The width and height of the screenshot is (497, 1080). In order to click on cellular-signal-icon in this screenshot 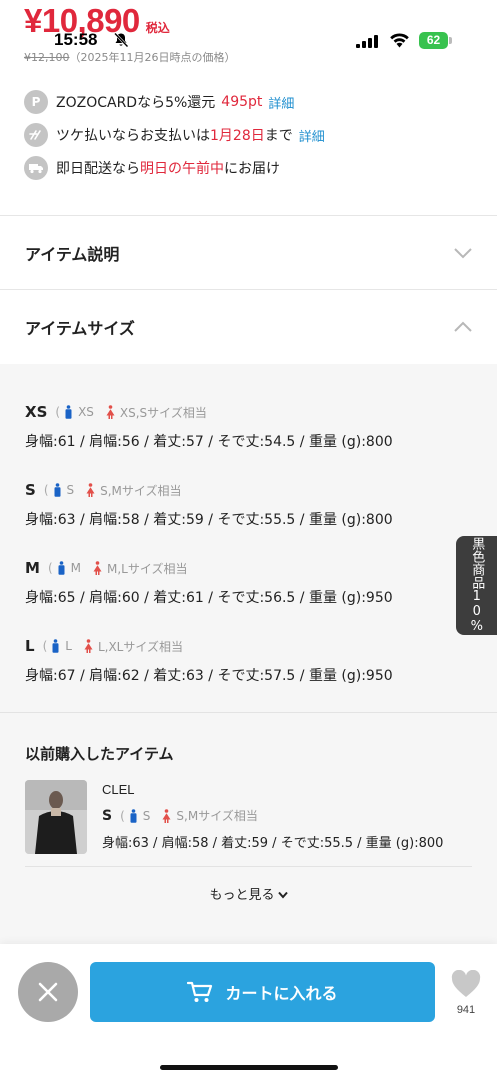, I will do `click(367, 41)`.